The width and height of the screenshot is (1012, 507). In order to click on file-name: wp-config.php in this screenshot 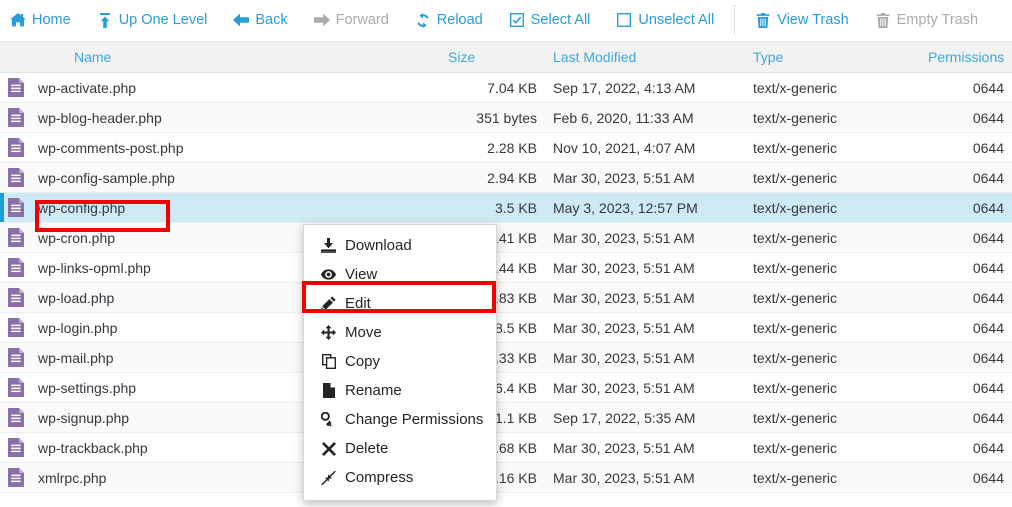, I will do `click(235, 207)`.